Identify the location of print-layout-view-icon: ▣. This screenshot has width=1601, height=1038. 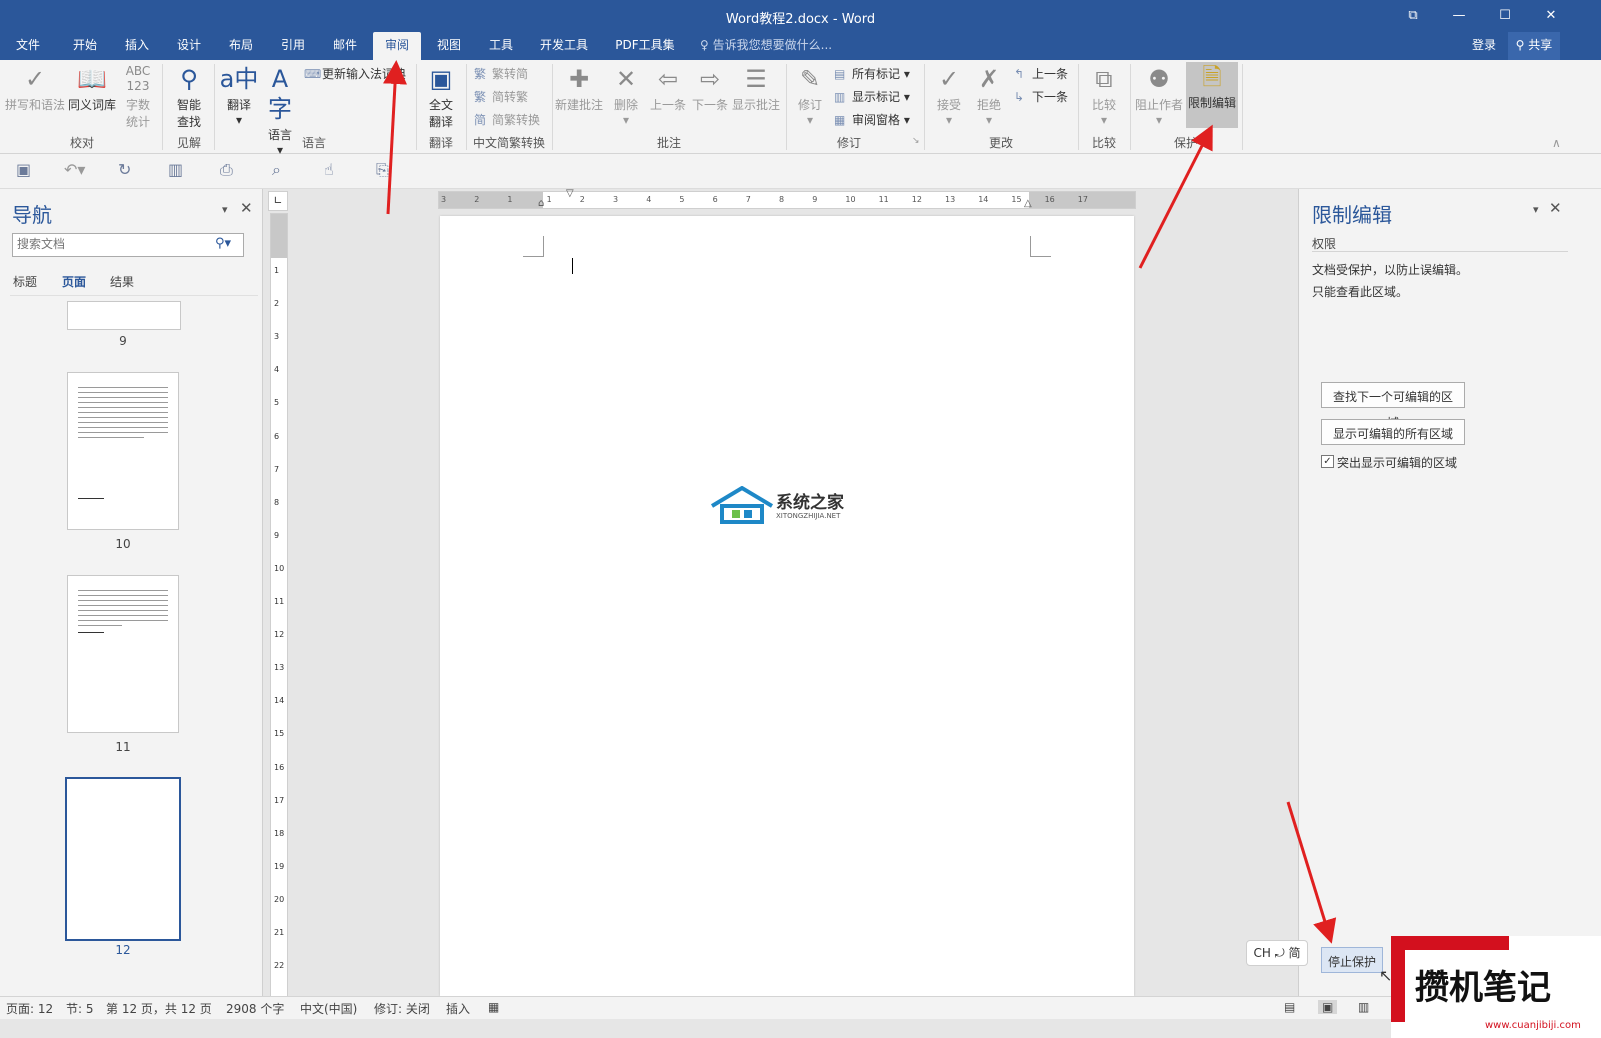
(1328, 1007).